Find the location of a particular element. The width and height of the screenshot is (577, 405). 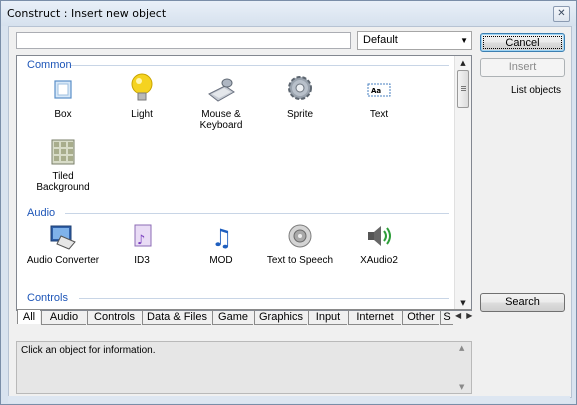

object-item-xaudio2: XAudio2 is located at coordinates (379, 244).